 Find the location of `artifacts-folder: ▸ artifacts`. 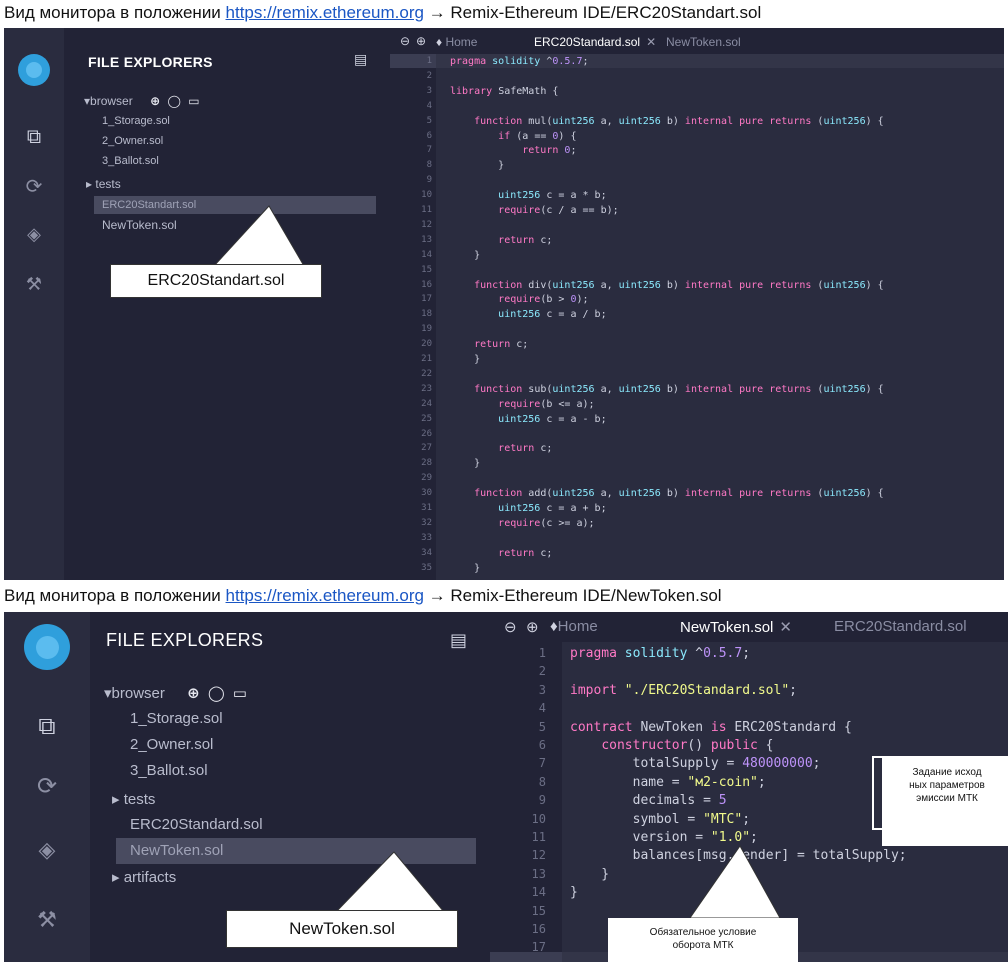

artifacts-folder: ▸ artifacts is located at coordinates (144, 877).